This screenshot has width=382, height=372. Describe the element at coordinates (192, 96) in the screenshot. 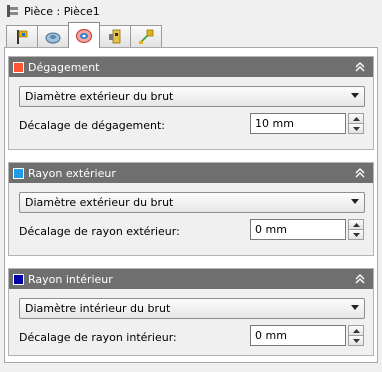

I see `clearance-select: Diamètre extérieur du brut` at that location.